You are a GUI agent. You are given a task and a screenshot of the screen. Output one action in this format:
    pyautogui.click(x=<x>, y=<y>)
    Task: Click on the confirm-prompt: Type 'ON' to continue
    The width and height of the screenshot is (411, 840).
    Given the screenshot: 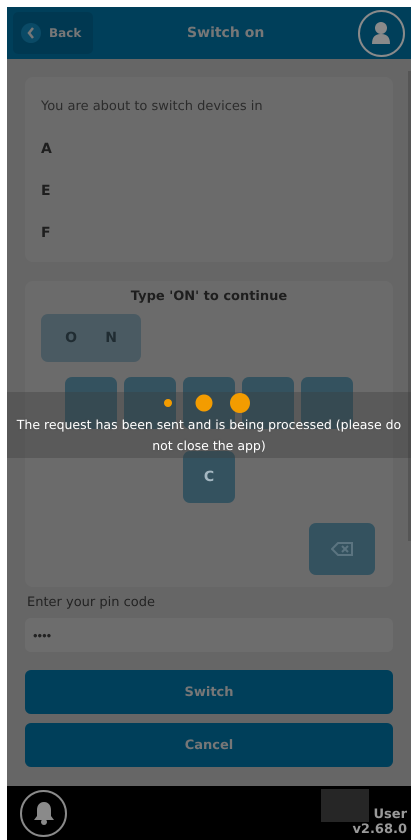 What is the action you would take?
    pyautogui.click(x=209, y=296)
    